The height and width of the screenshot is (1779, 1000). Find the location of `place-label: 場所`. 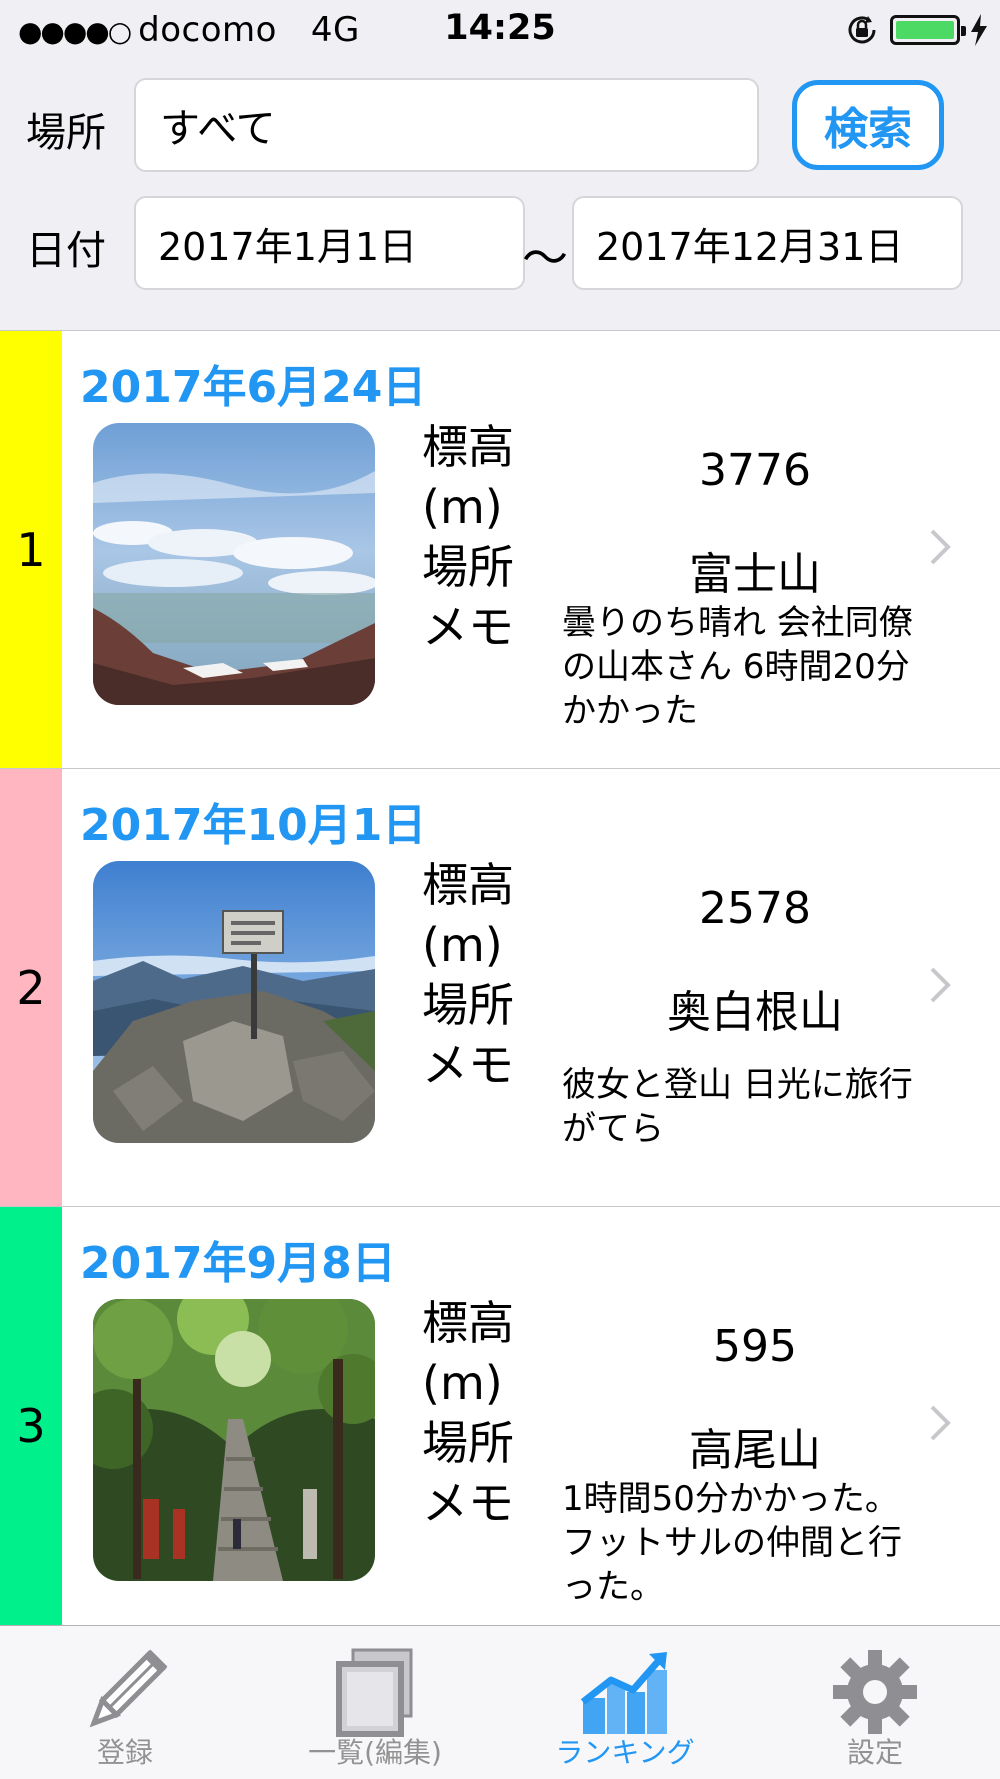

place-label: 場所 is located at coordinates (66, 133).